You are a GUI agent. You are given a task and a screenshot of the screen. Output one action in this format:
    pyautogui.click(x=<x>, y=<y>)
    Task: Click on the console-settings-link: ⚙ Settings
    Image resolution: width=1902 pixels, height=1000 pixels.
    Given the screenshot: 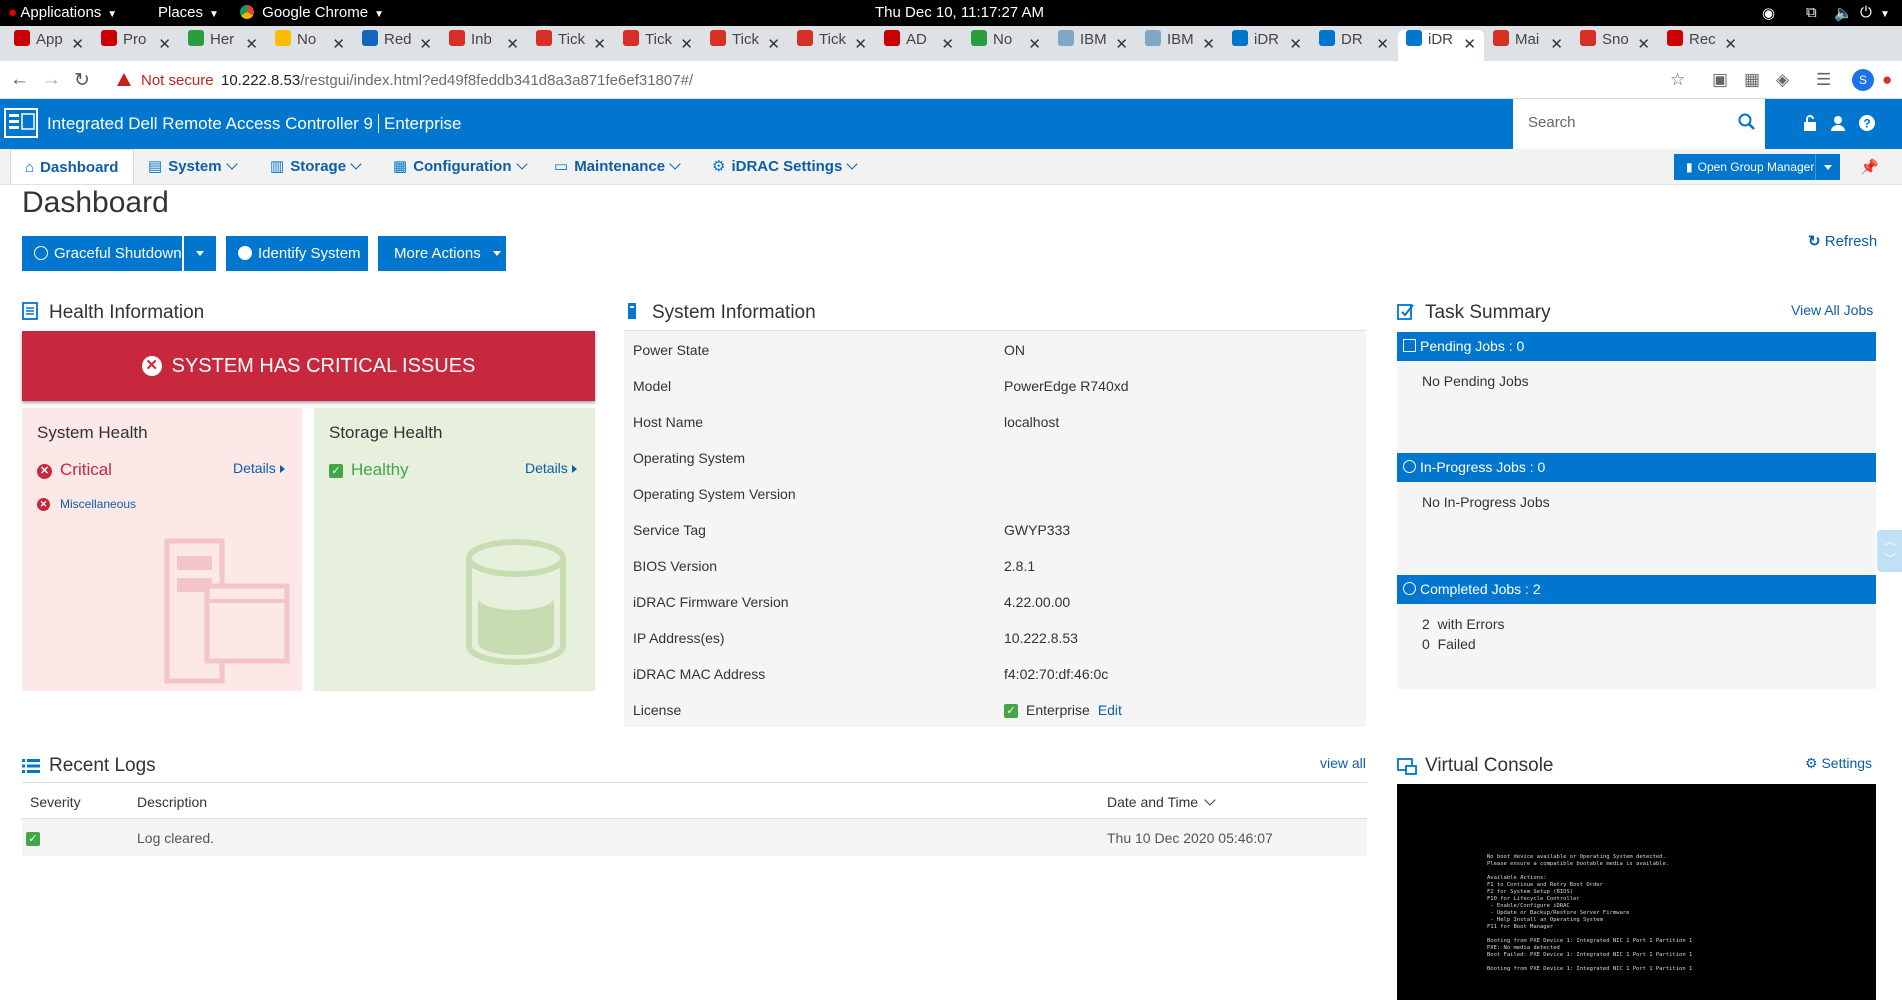 What is the action you would take?
    pyautogui.click(x=1838, y=763)
    